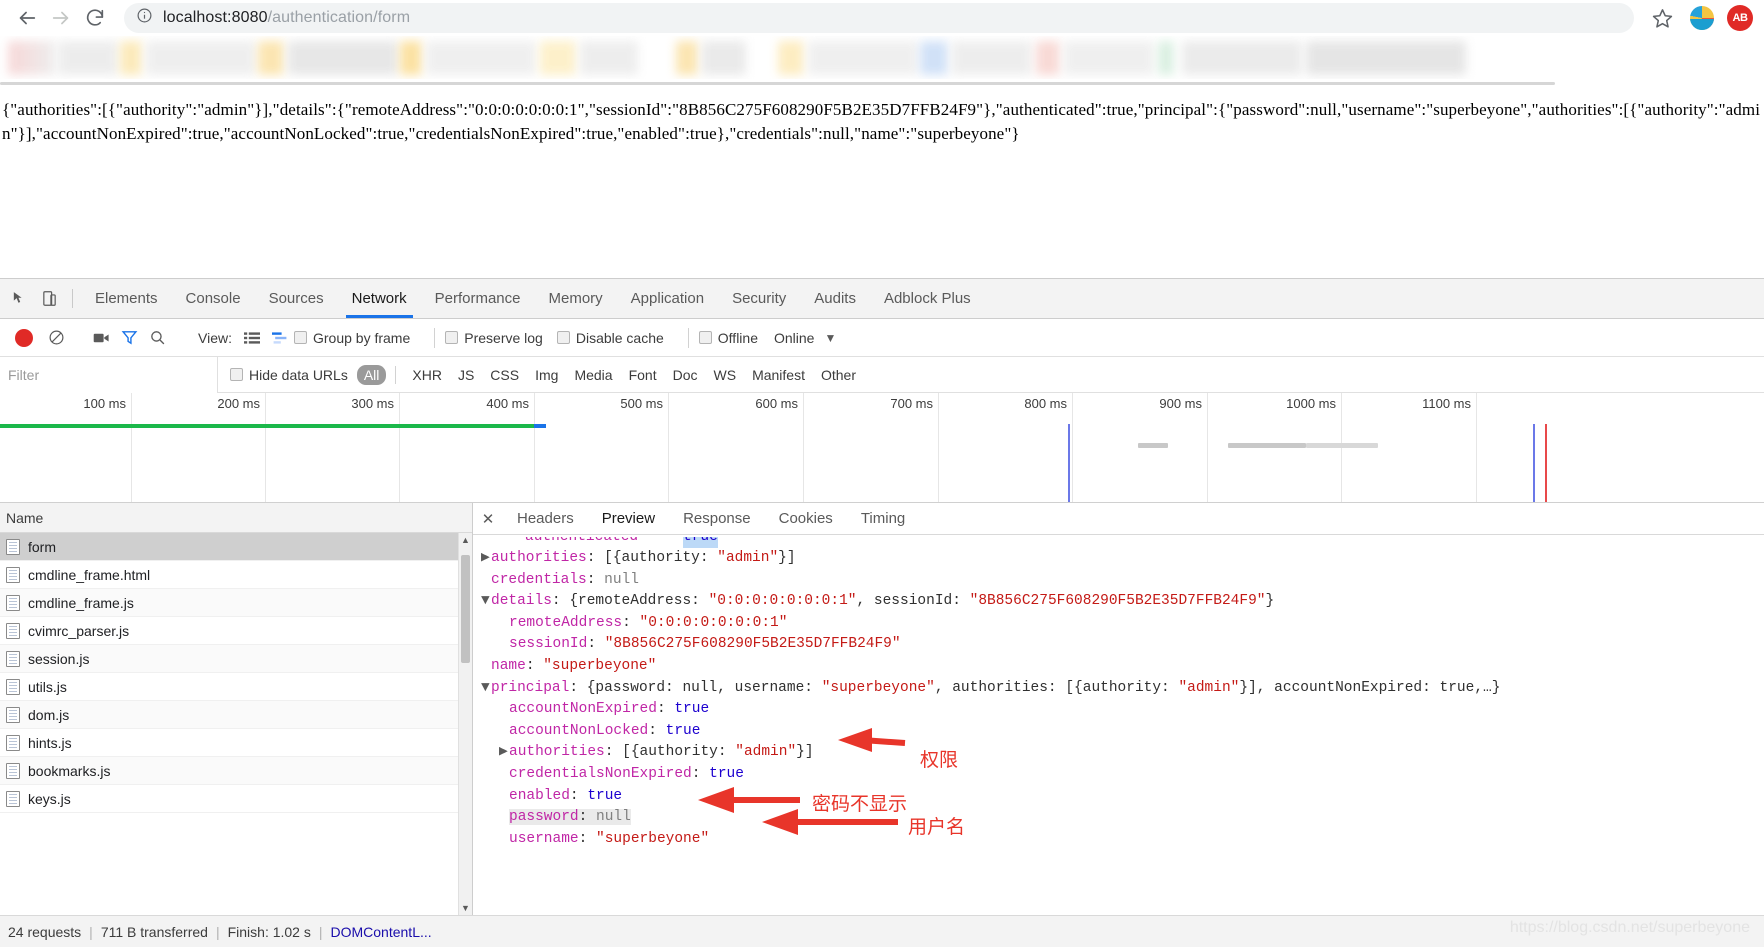  Describe the element at coordinates (452, 337) in the screenshot. I see `preserve-log-checkbox` at that location.